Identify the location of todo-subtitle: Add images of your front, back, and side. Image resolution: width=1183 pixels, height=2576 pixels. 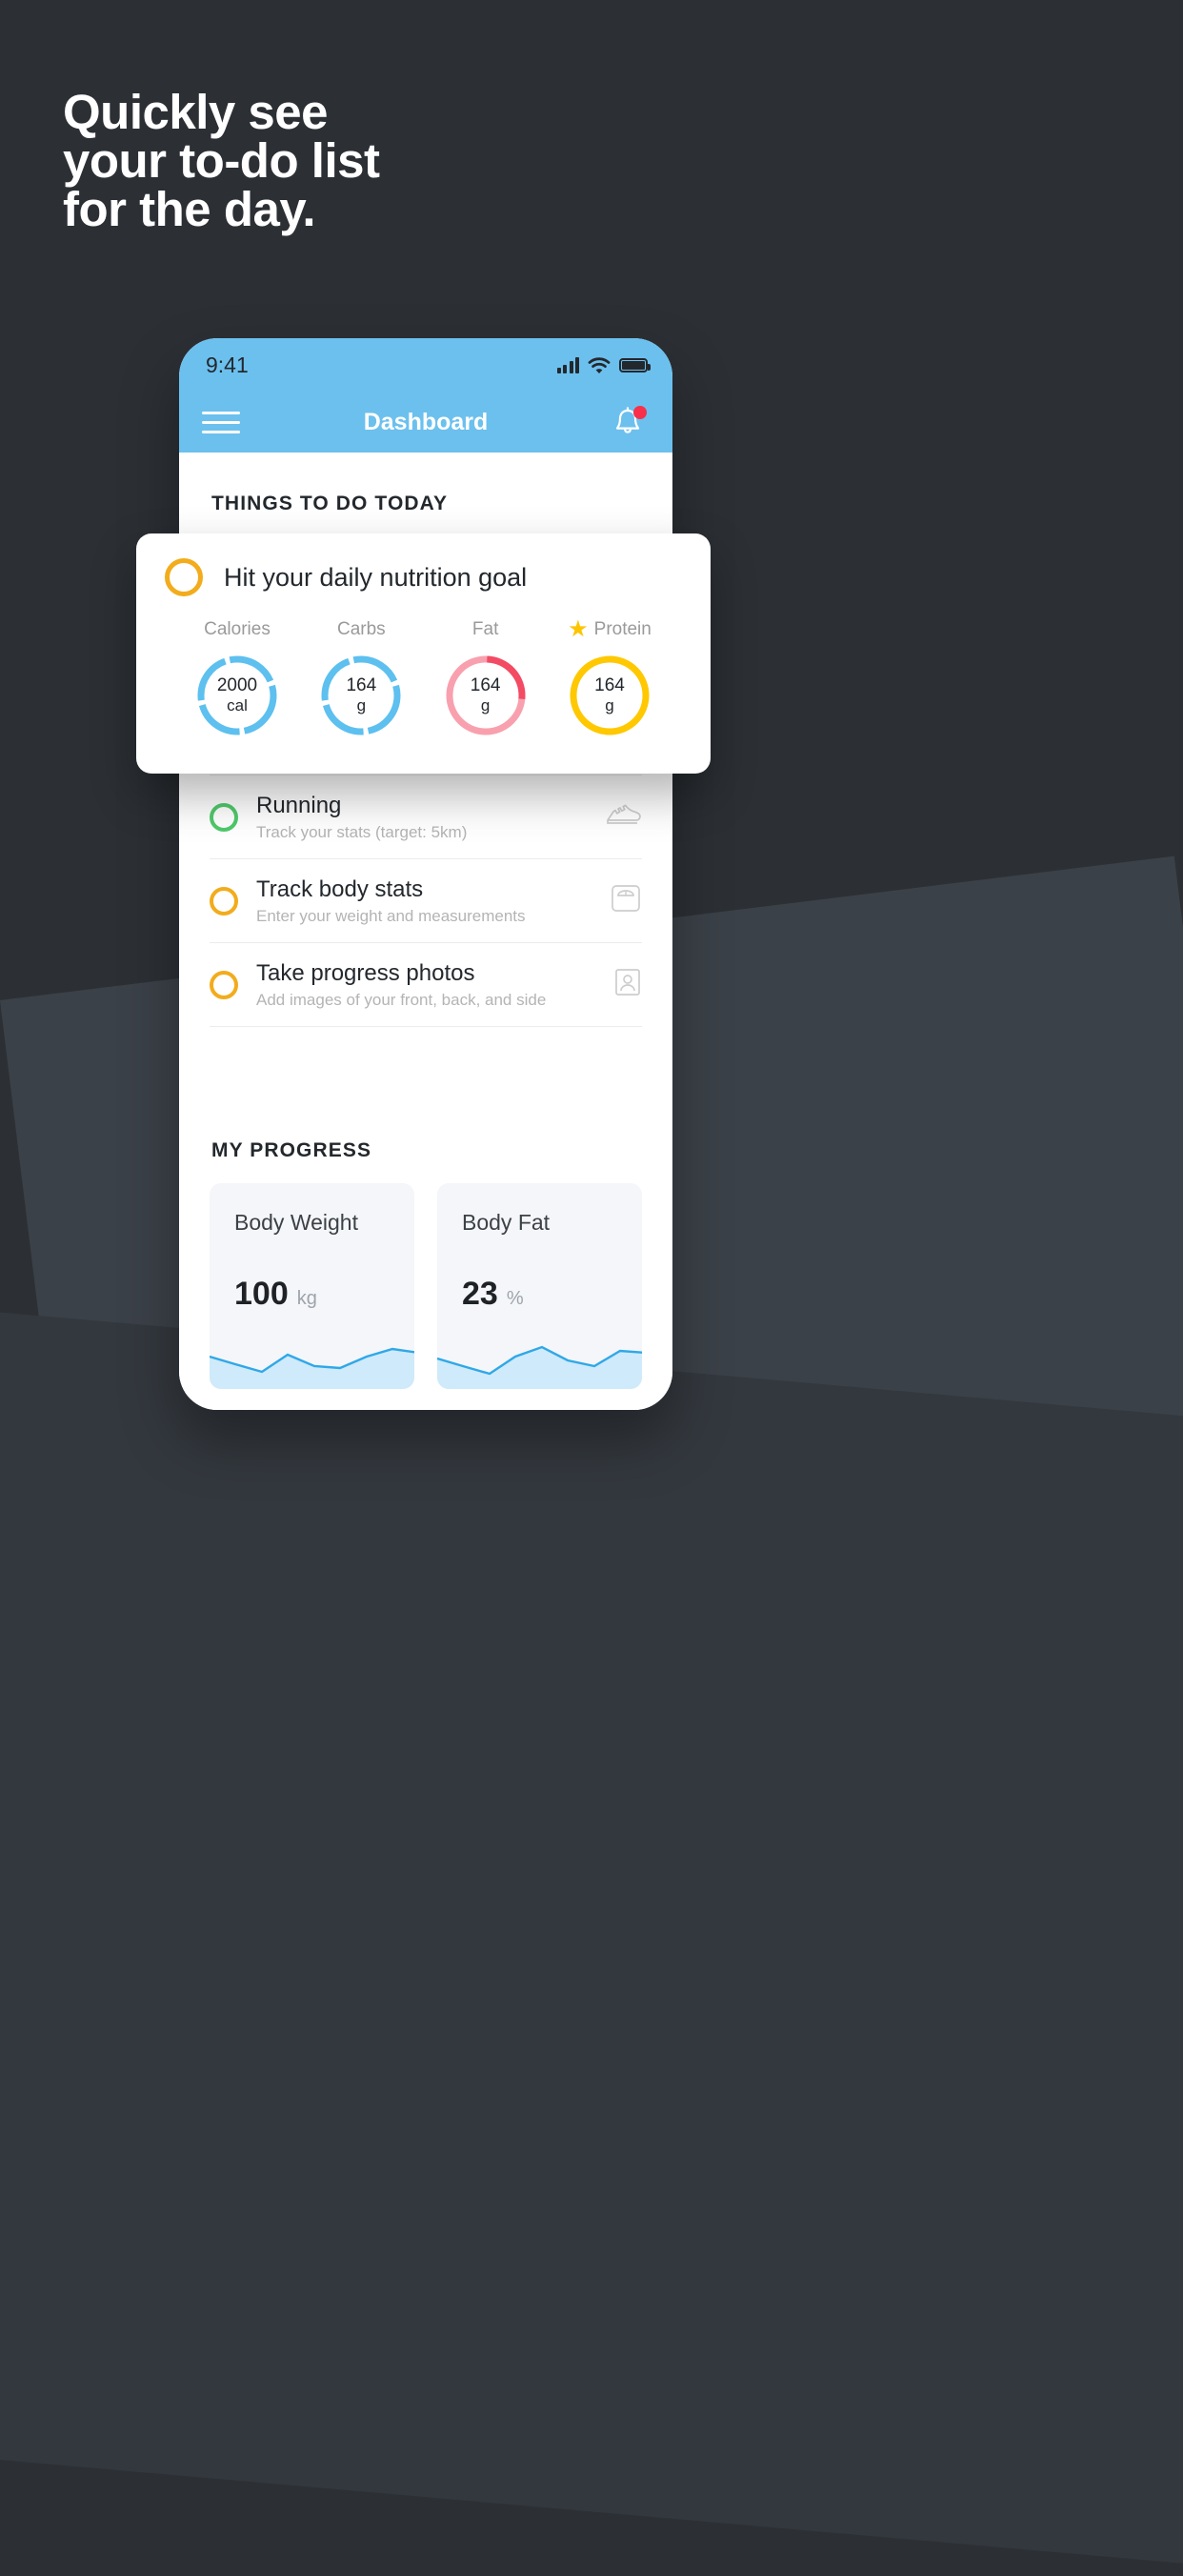
(402, 1000).